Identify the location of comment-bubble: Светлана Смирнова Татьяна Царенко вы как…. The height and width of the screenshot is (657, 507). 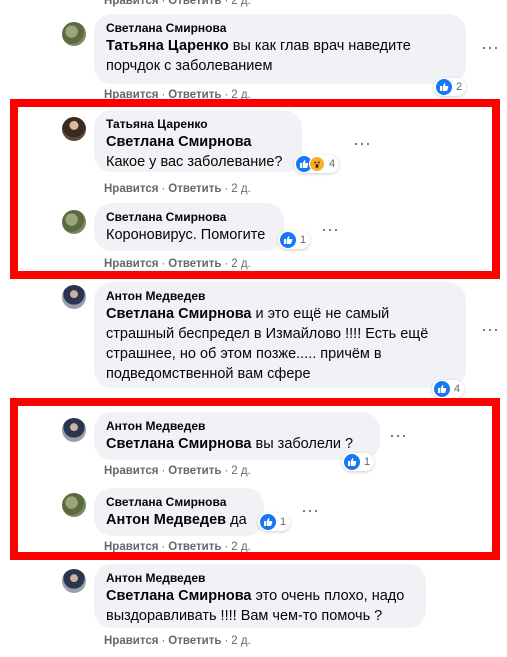
(280, 49).